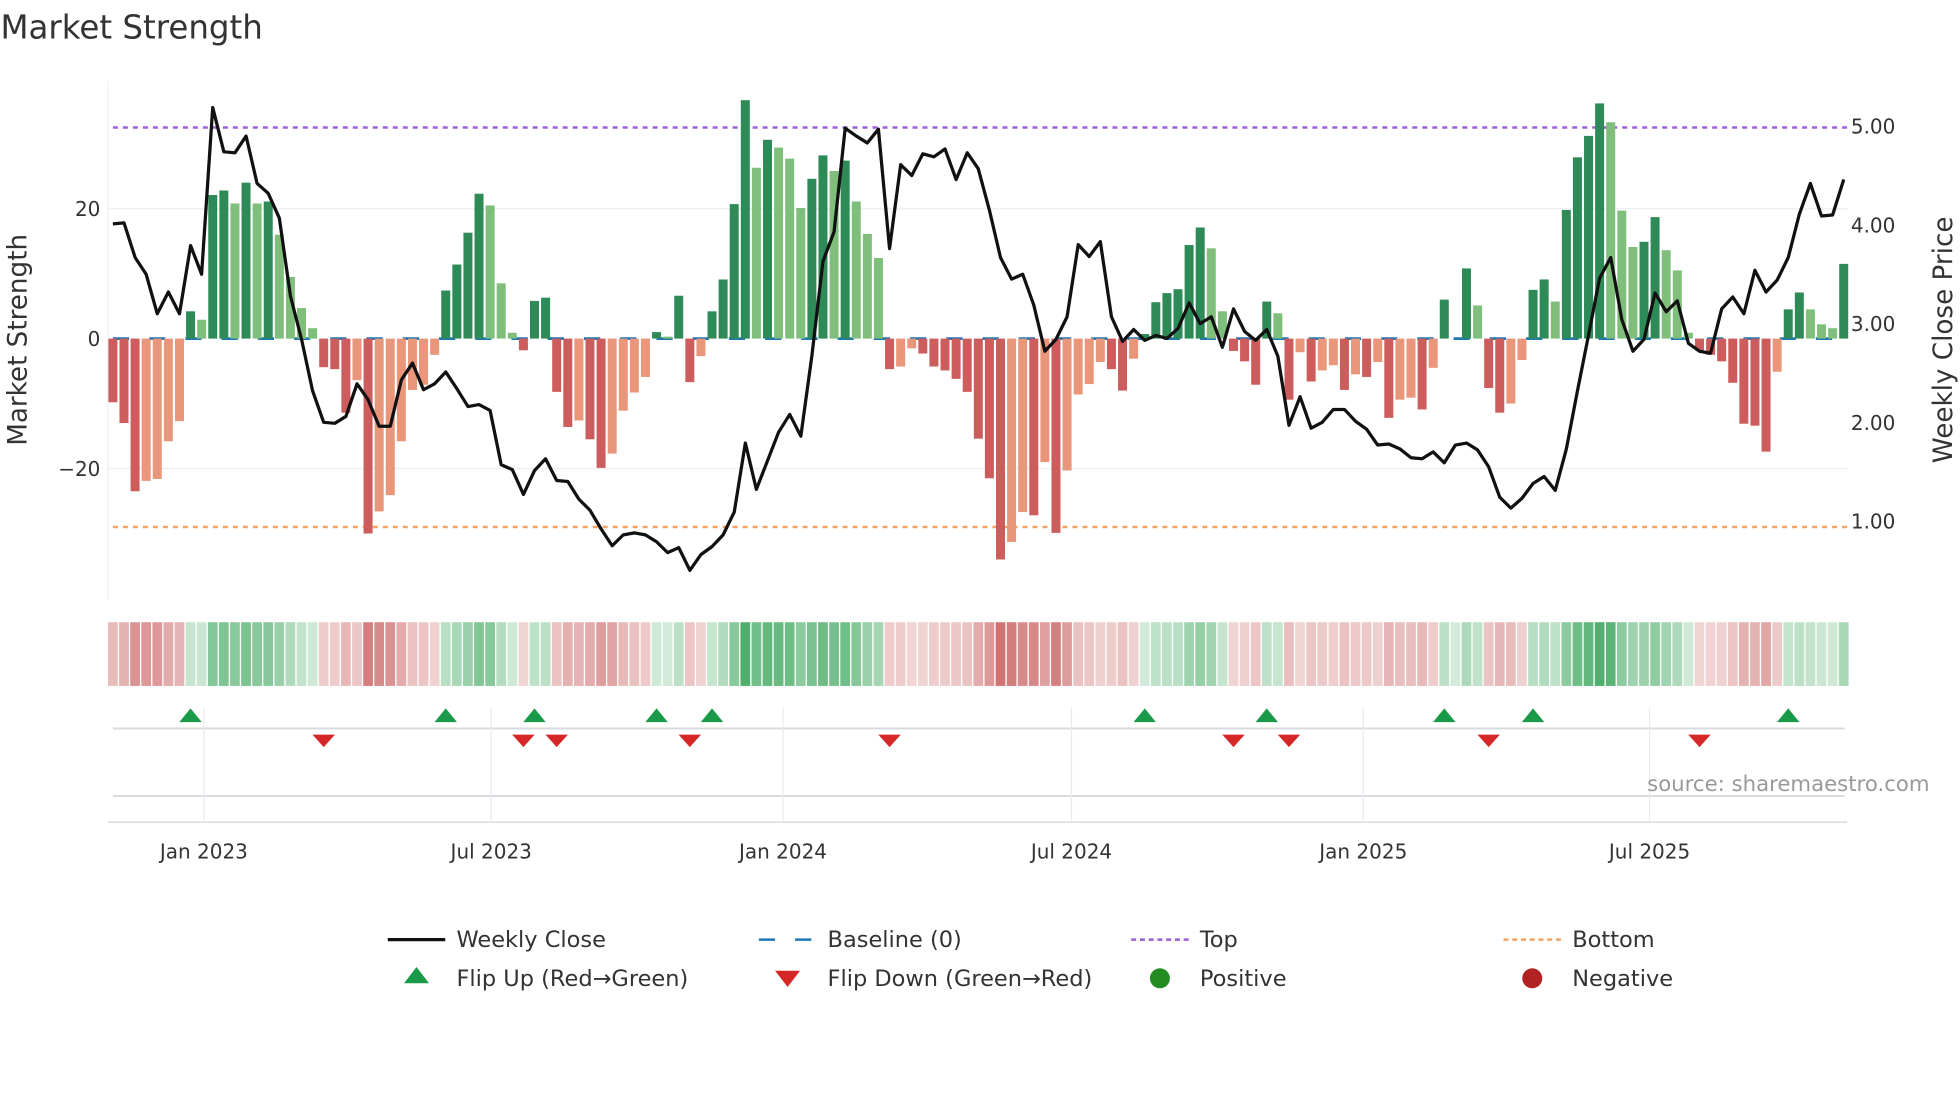 This screenshot has width=1960, height=1102. What do you see at coordinates (1613, 940) in the screenshot?
I see `legend-label: Bottom` at bounding box center [1613, 940].